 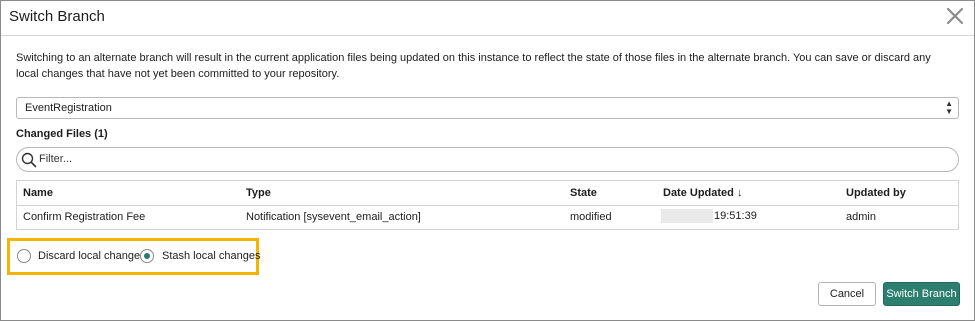 What do you see at coordinates (92, 256) in the screenshot?
I see `discard-label: Discard local changes` at bounding box center [92, 256].